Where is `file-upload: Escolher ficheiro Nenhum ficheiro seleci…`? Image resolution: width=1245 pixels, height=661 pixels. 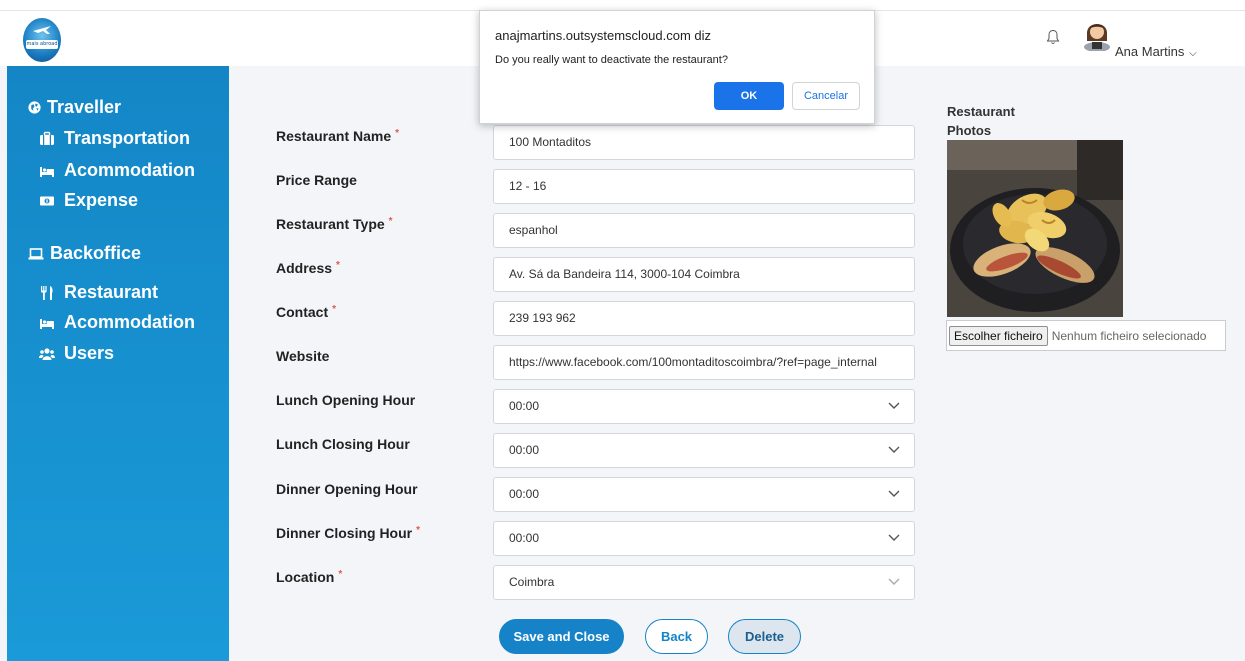 file-upload: Escolher ficheiro Nenhum ficheiro seleci… is located at coordinates (1086, 335).